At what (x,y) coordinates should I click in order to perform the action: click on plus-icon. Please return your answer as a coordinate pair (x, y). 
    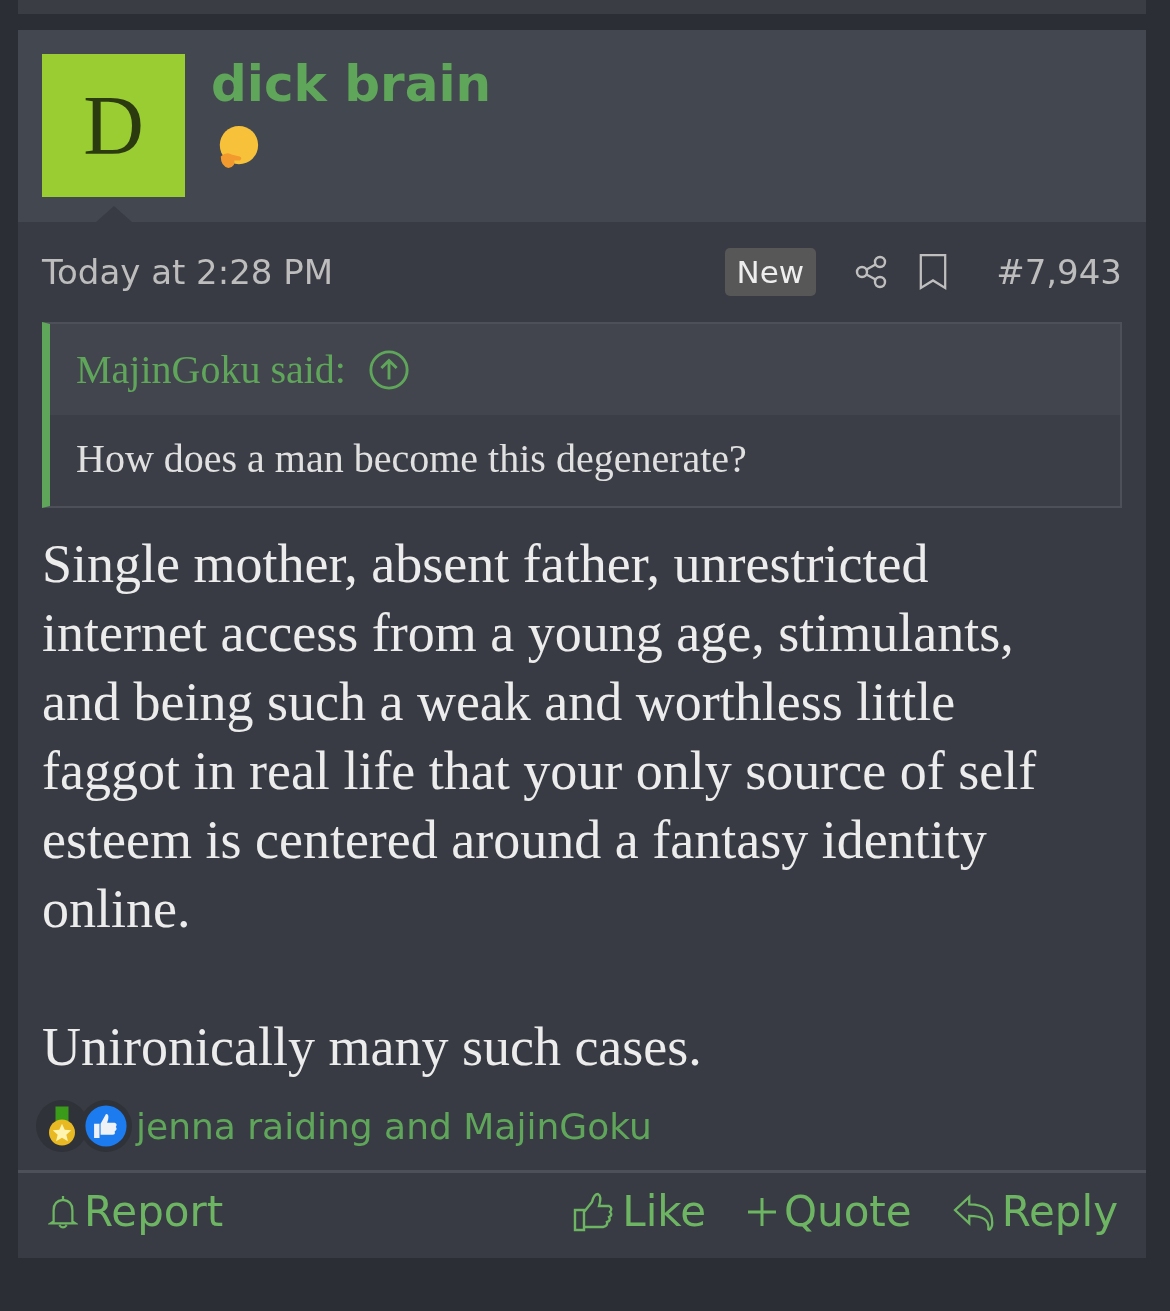
    Looking at the image, I should click on (762, 1211).